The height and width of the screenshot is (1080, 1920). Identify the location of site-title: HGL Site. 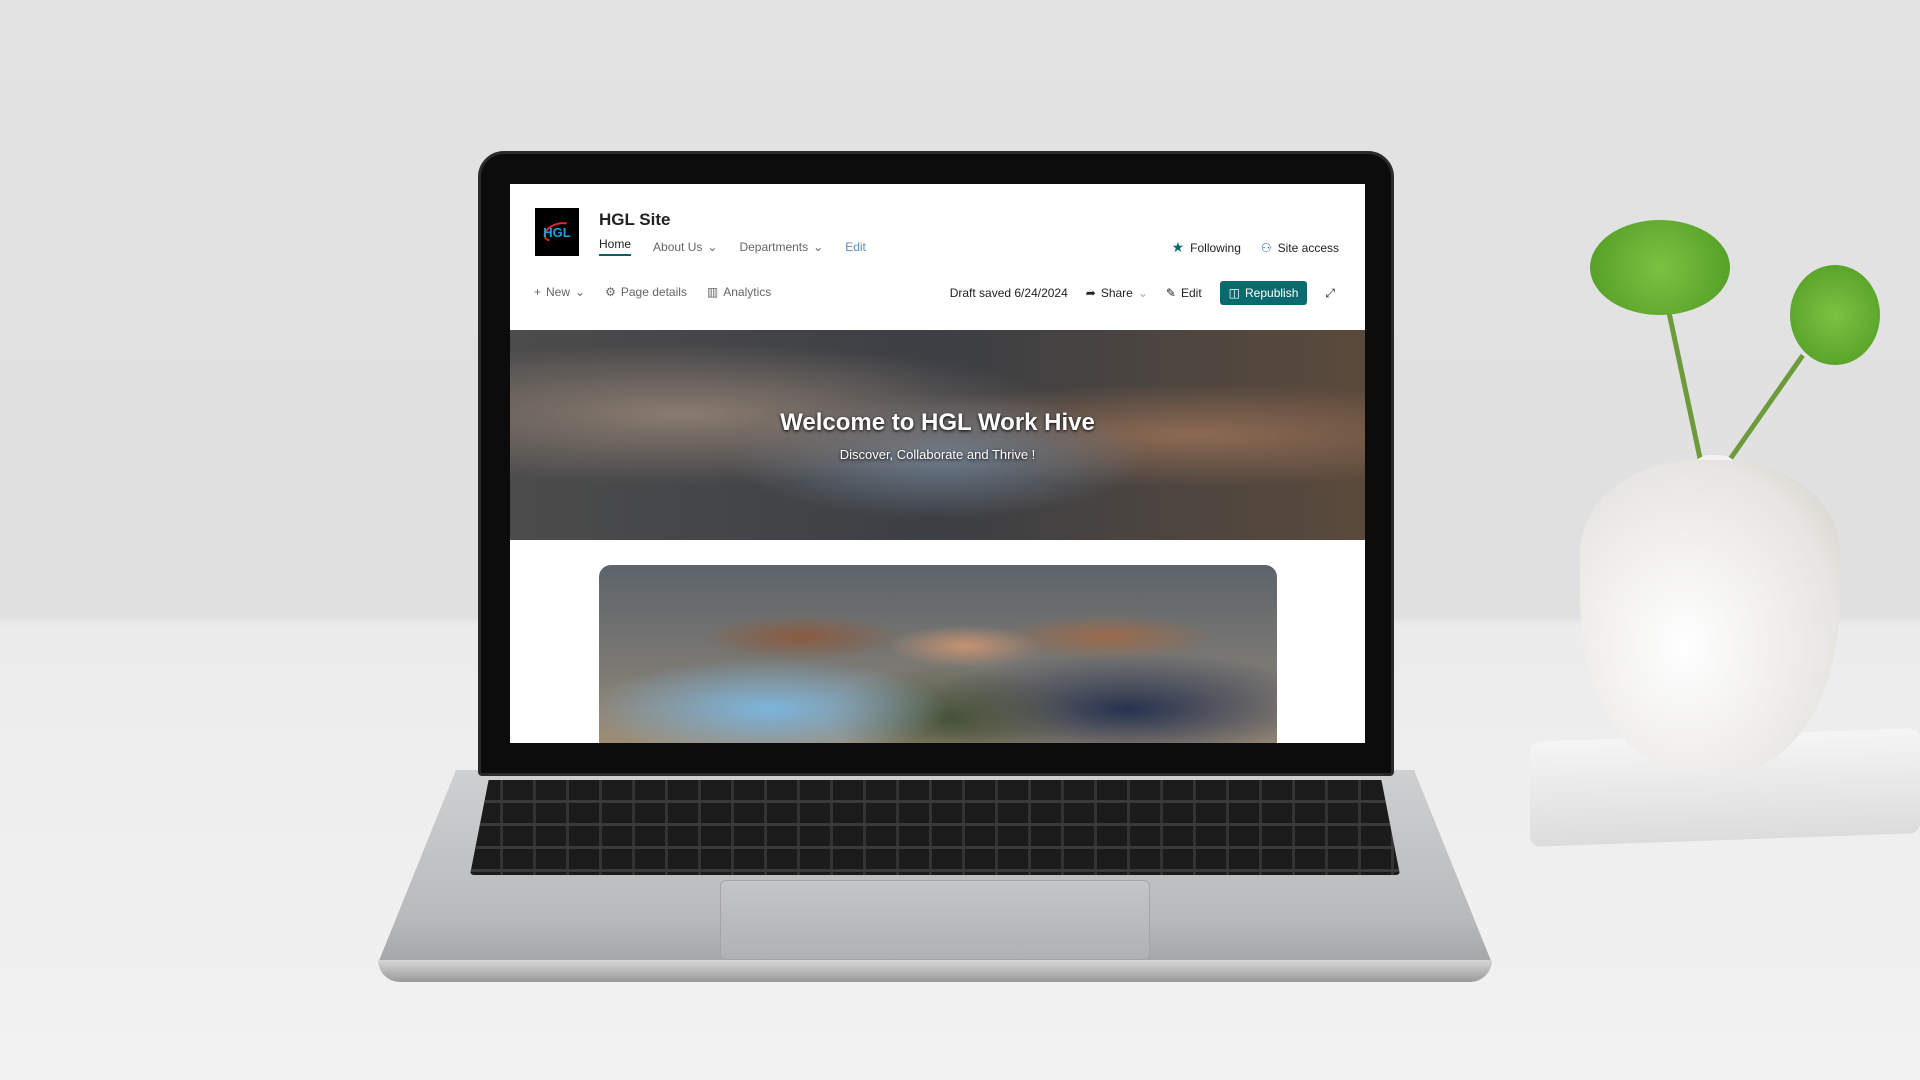
(634, 220).